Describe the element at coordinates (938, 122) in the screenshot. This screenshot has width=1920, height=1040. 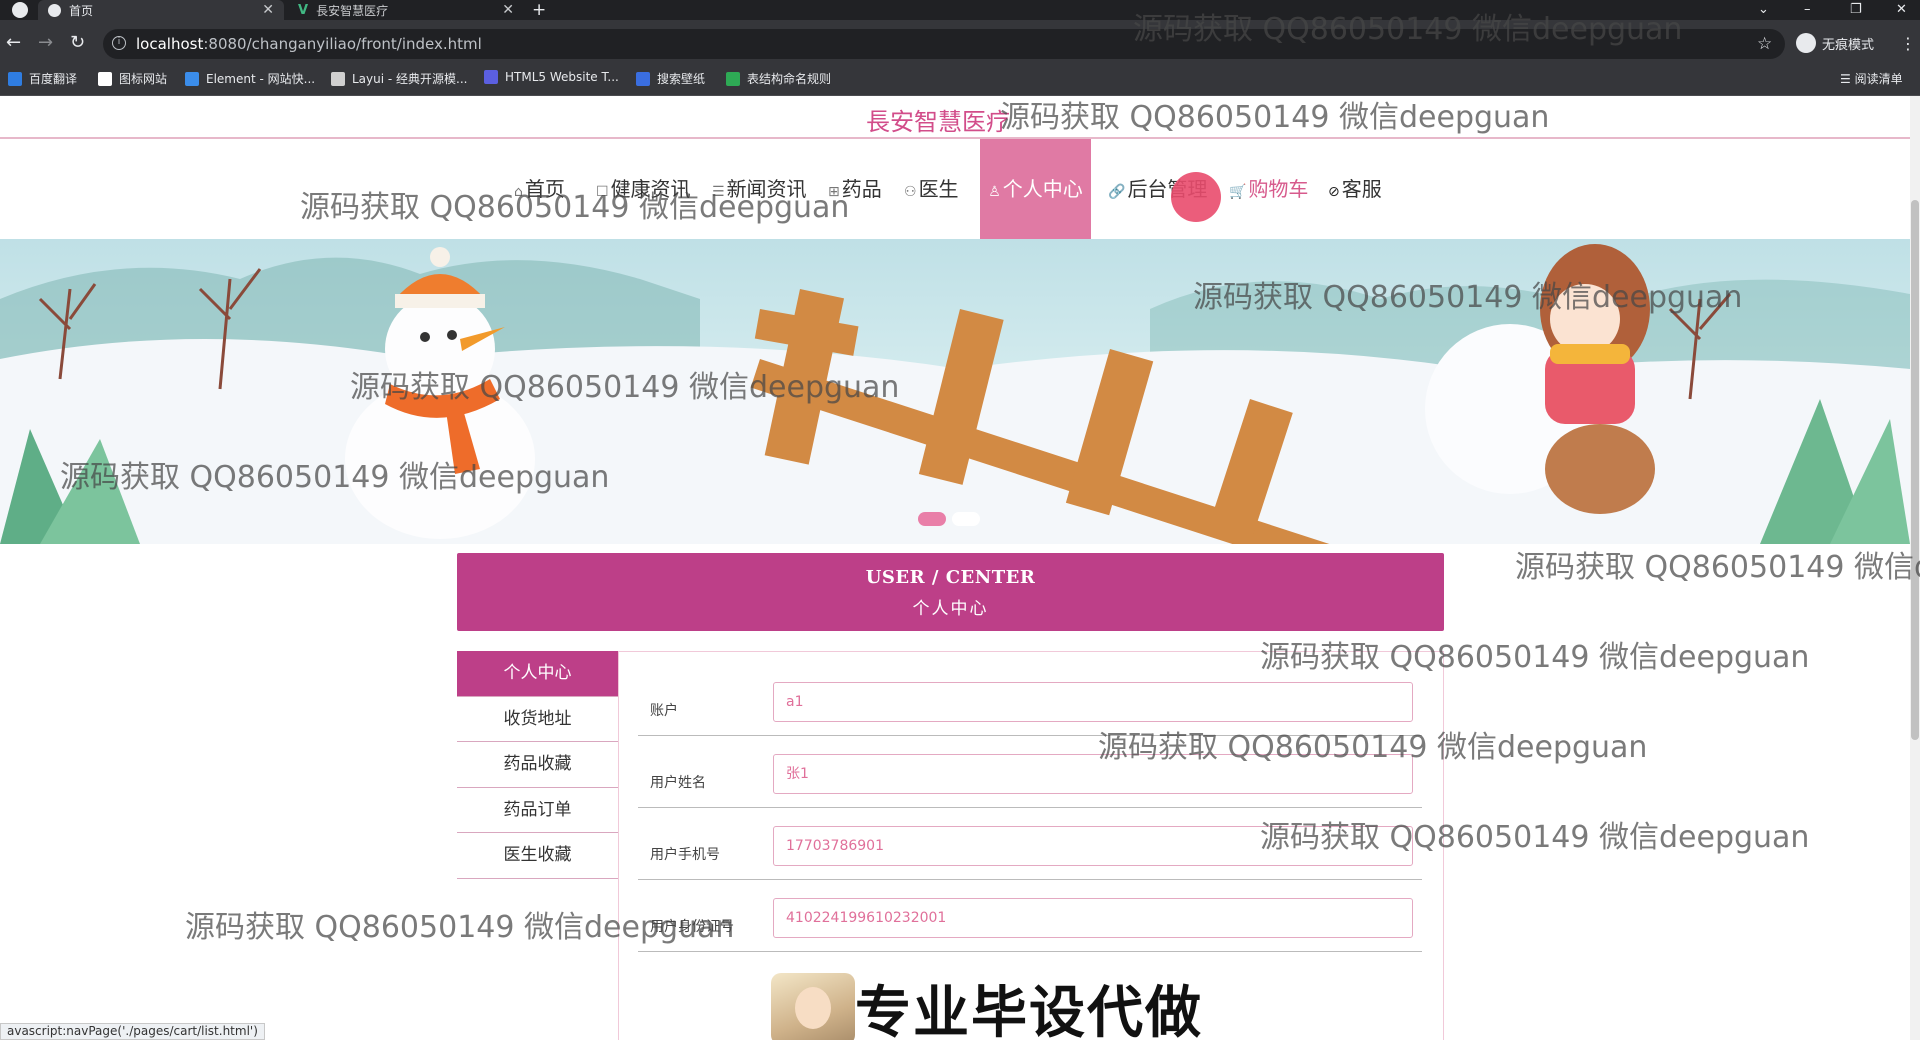
I see `site-title: 長安智慧医疗` at that location.